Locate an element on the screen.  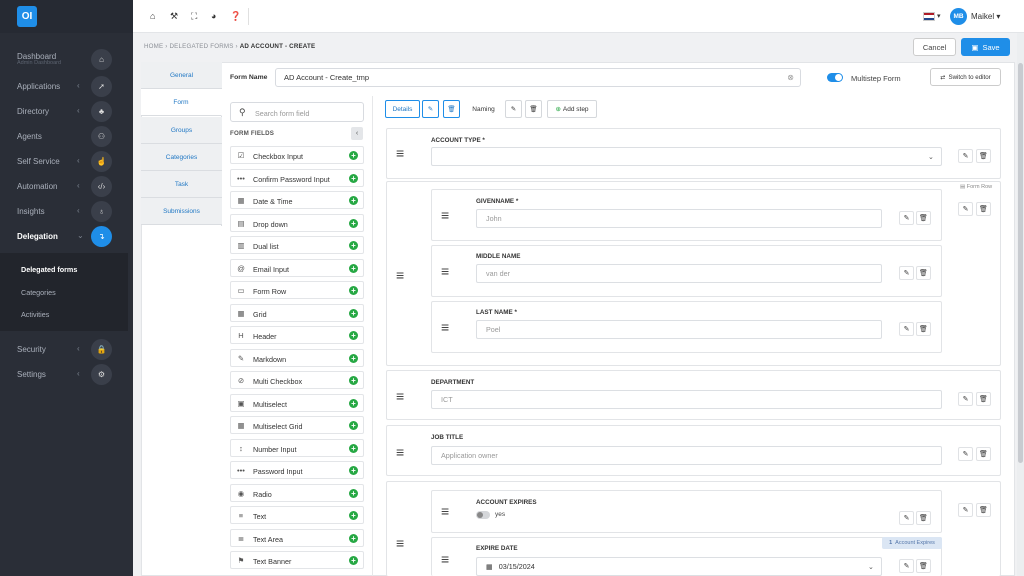
home-icon: ⌂ is located at coordinates (152, 16).